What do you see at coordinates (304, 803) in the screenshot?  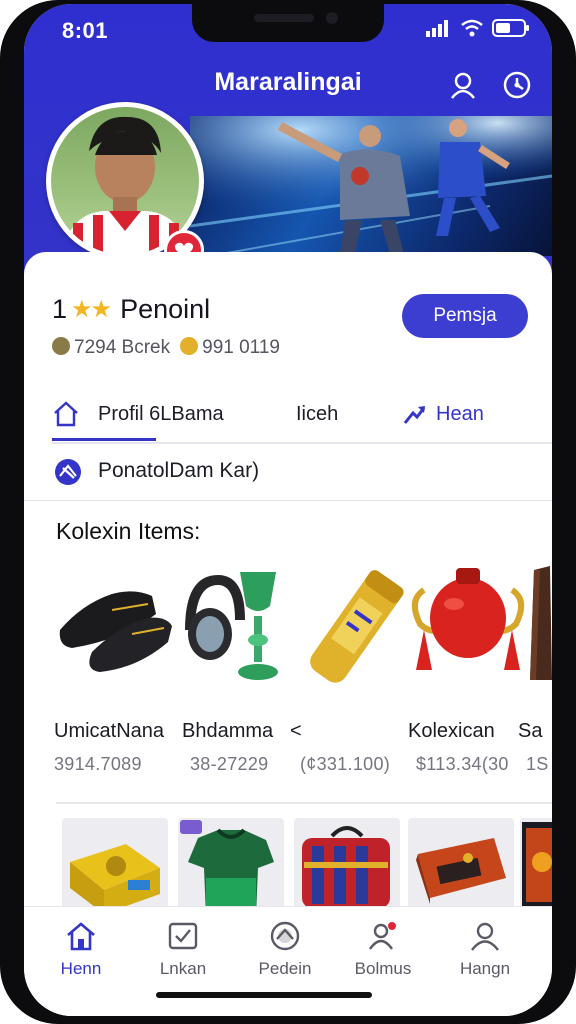 I see `divider` at bounding box center [304, 803].